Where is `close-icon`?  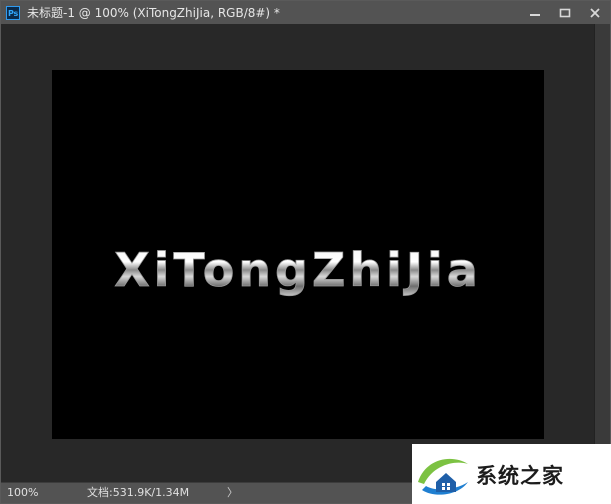
close-icon is located at coordinates (595, 12).